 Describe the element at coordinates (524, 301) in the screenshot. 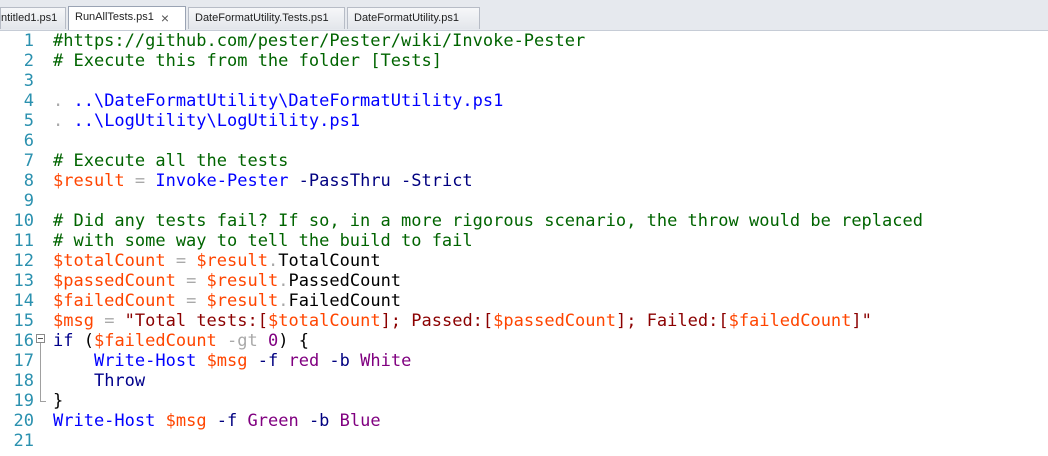

I see `code-line: 14 $failedCount = $result.FailedCount` at that location.